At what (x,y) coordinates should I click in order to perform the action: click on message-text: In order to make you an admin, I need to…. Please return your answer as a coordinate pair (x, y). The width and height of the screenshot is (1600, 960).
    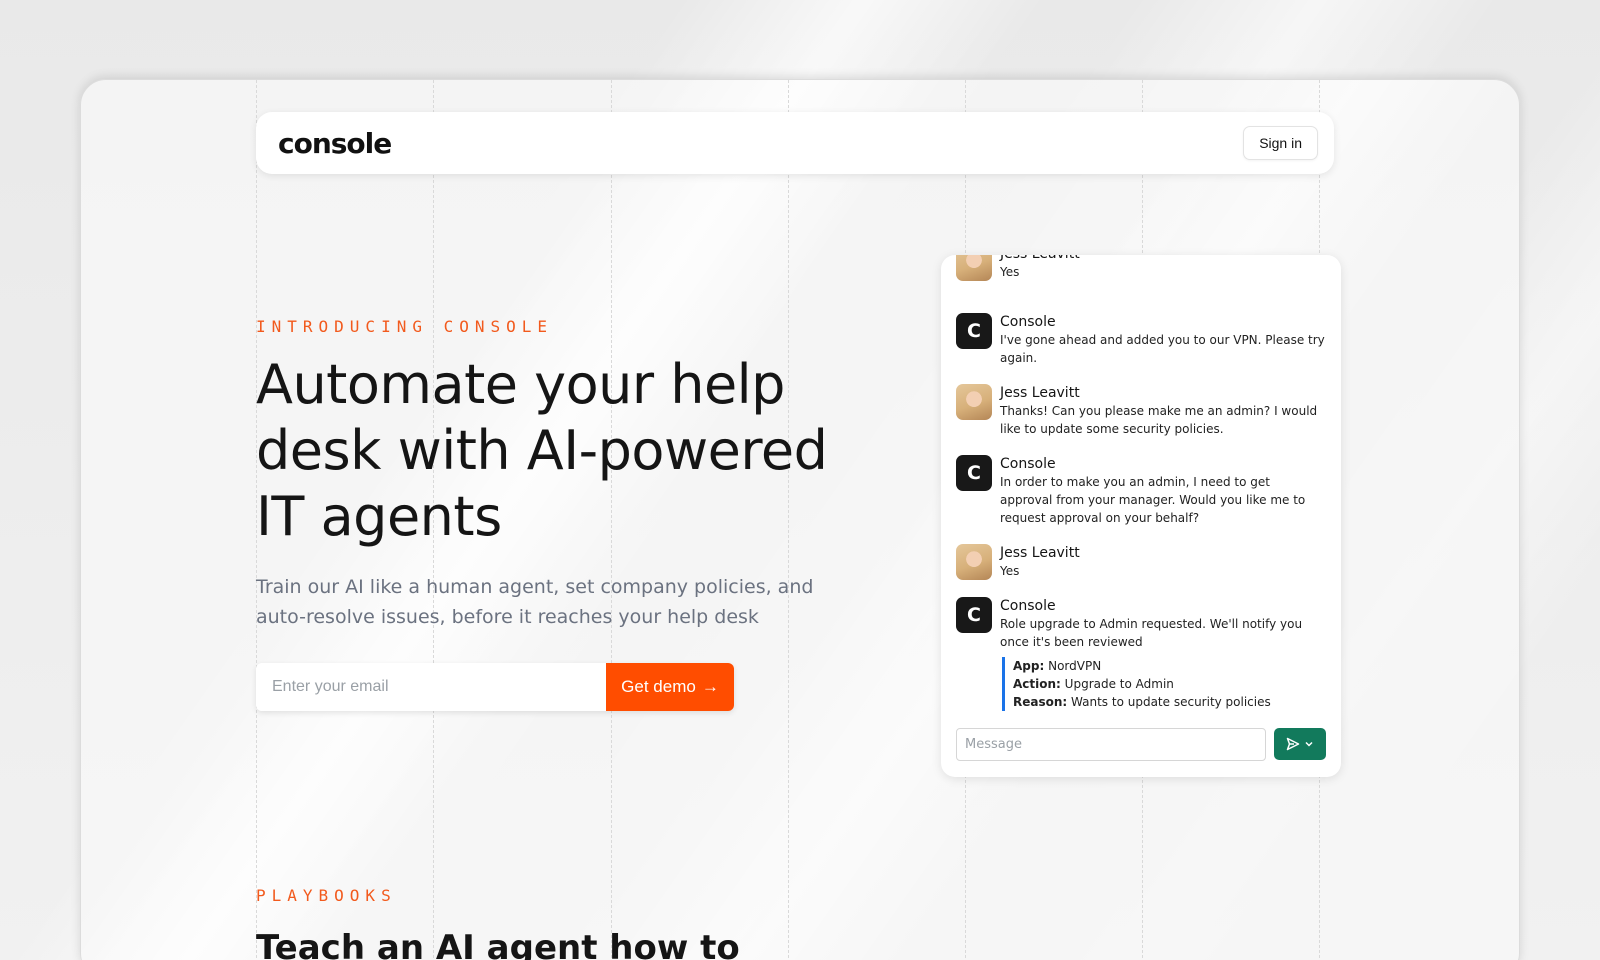
    Looking at the image, I should click on (1153, 500).